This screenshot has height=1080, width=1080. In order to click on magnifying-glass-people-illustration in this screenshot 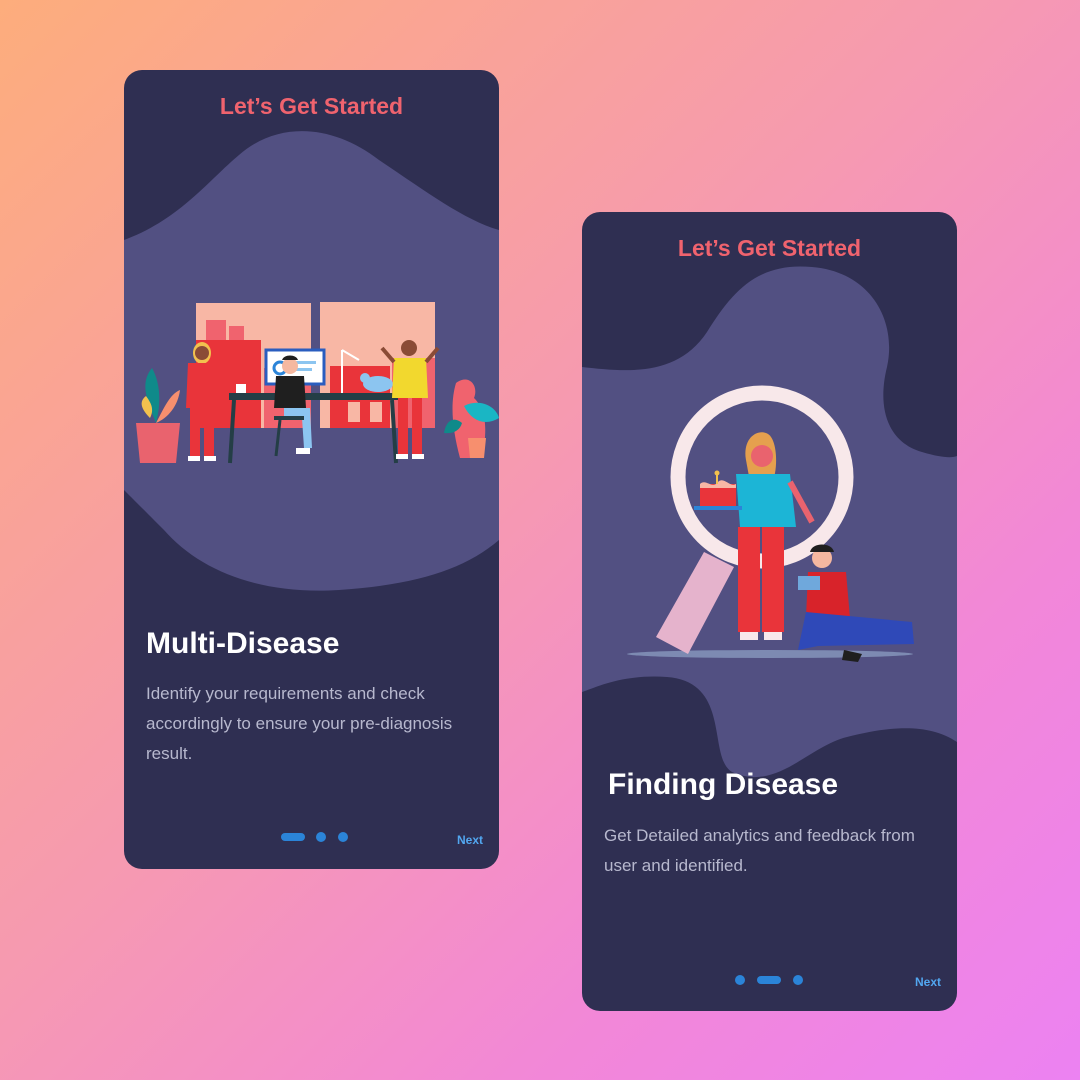, I will do `click(770, 523)`.